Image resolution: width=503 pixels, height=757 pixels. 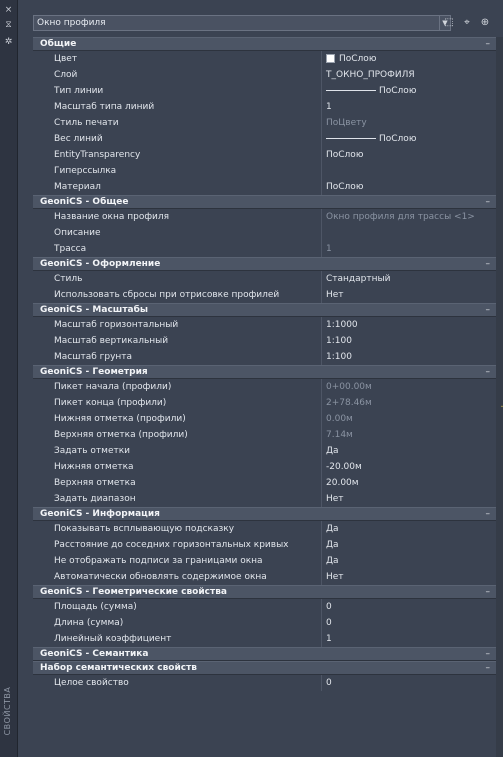 What do you see at coordinates (264, 187) in the screenshot?
I see `property-row: Материал ПоСлою` at bounding box center [264, 187].